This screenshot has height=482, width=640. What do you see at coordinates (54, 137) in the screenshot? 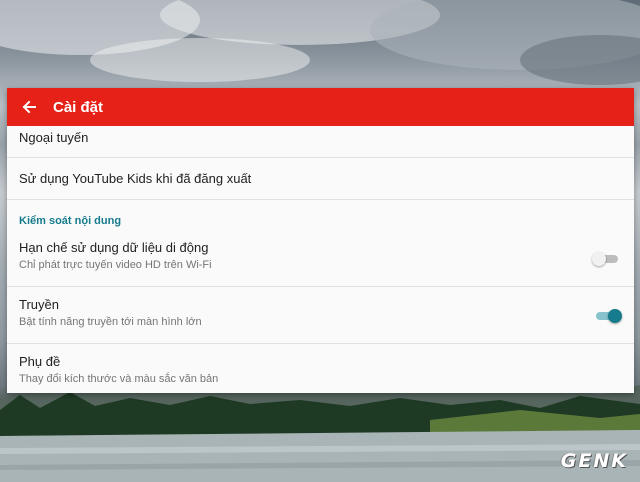
I see `settings-item-offline-label: Ngoại tuyến` at bounding box center [54, 137].